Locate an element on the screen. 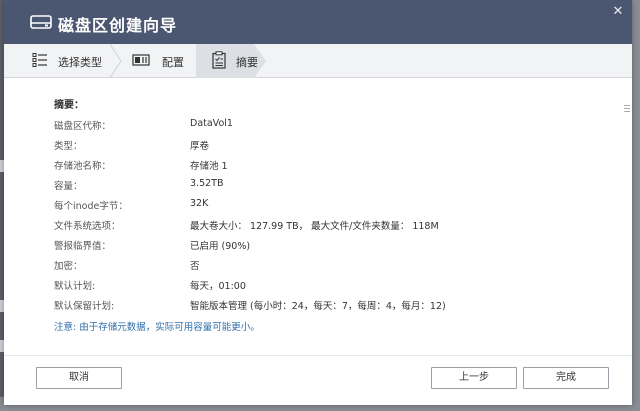 The image size is (640, 411). close-button: ✕ is located at coordinates (618, 12).